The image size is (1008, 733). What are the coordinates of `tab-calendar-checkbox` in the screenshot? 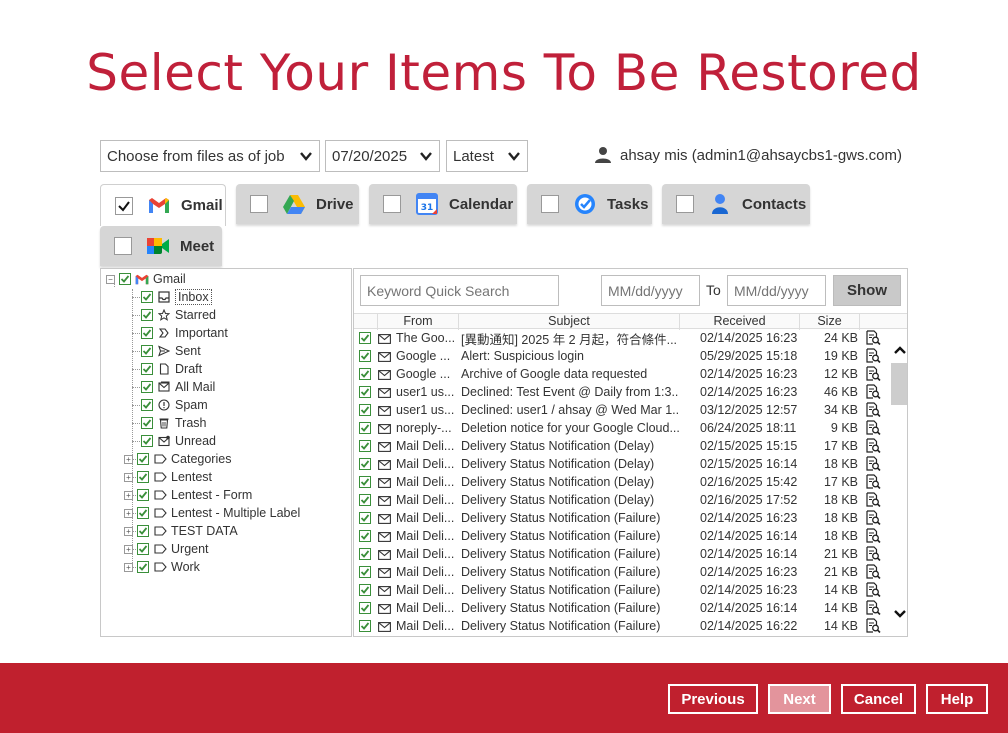 It's located at (392, 204).